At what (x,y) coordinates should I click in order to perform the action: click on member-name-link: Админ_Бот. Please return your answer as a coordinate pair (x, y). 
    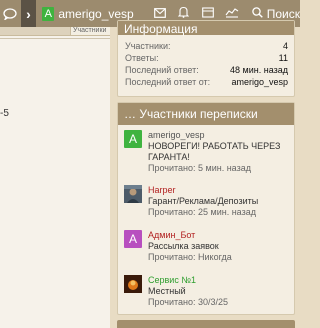
    Looking at the image, I should click on (222, 235).